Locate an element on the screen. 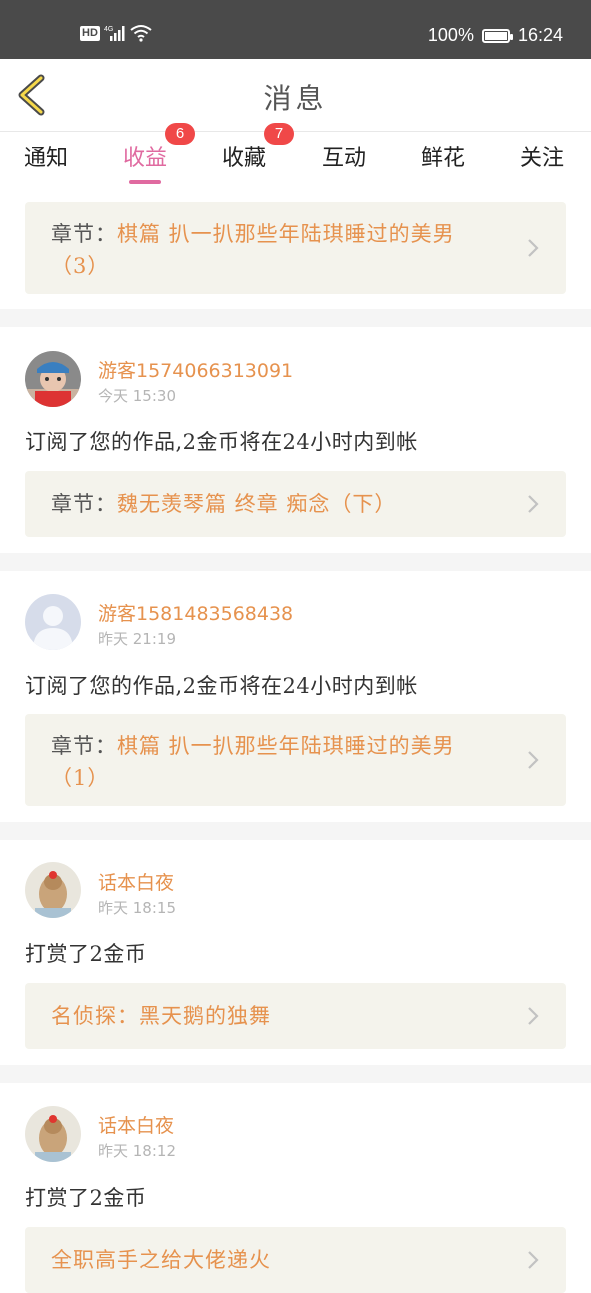 This screenshot has height=1293, width=591. status-left: HD 4G is located at coordinates (116, 33).